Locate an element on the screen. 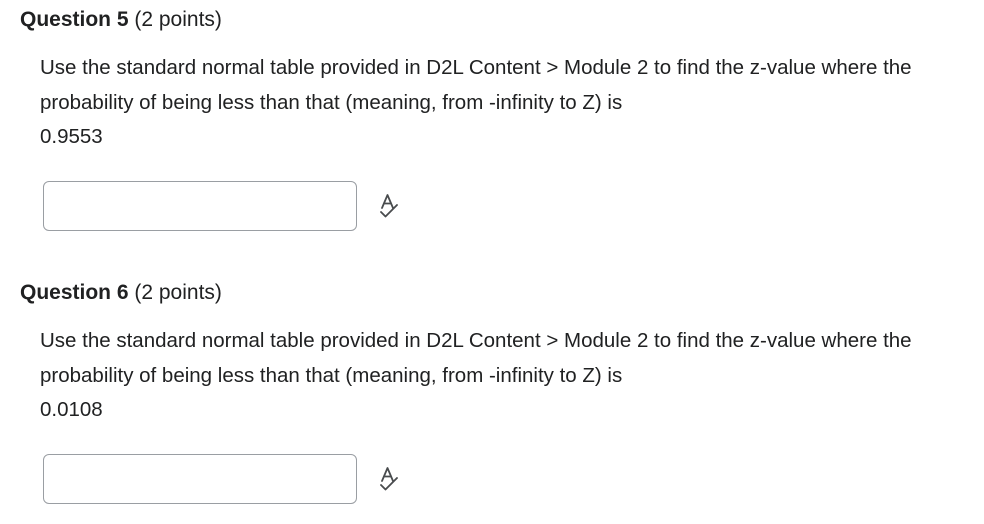 Image resolution: width=984 pixels, height=524 pixels. question-header: Question 5 (2 points) is located at coordinates (121, 20).